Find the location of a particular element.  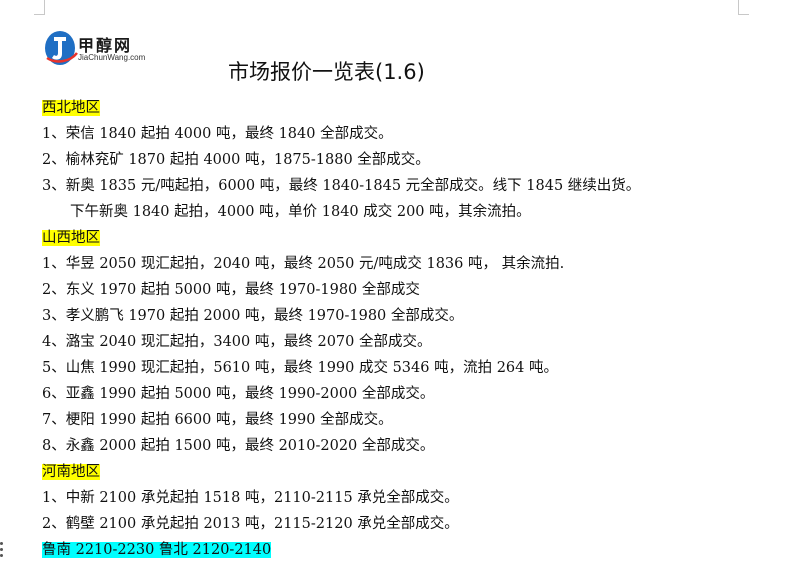

list-item-text: 8、永鑫 2000 起拍 1500 吨，最终 2010-2020 全部成交。 is located at coordinates (238, 446).